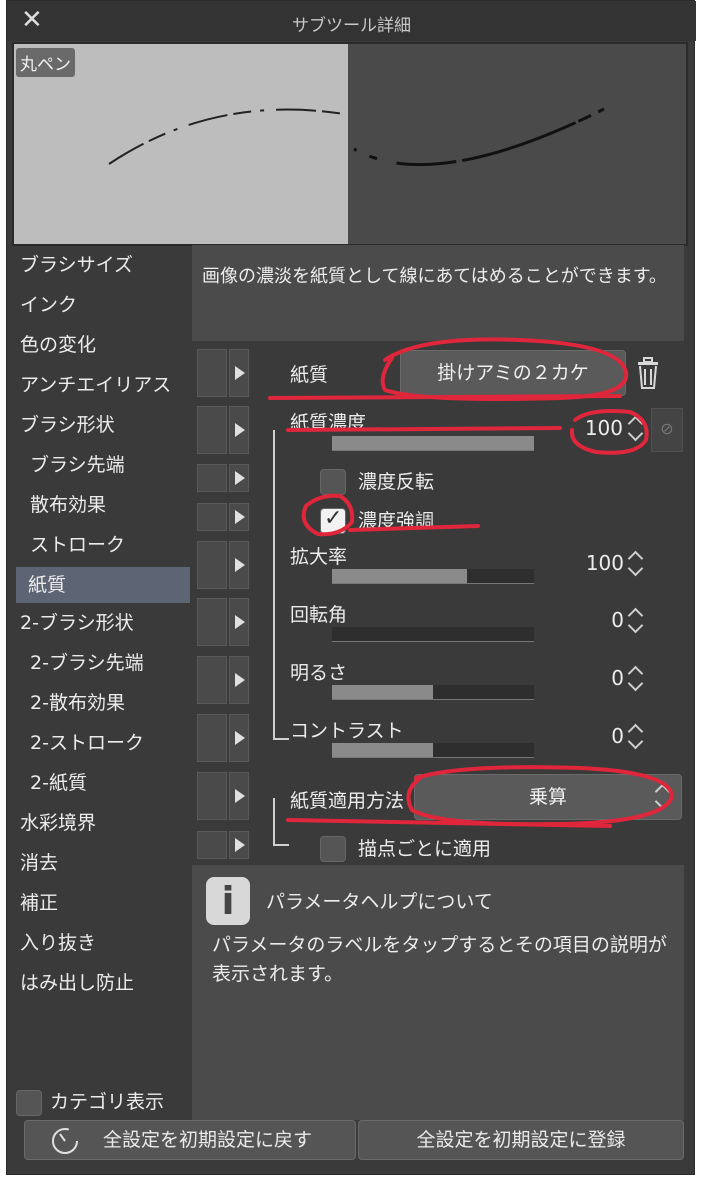 This screenshot has height=1183, width=701. I want to click on apply-method-chevron-icon, so click(663, 797).